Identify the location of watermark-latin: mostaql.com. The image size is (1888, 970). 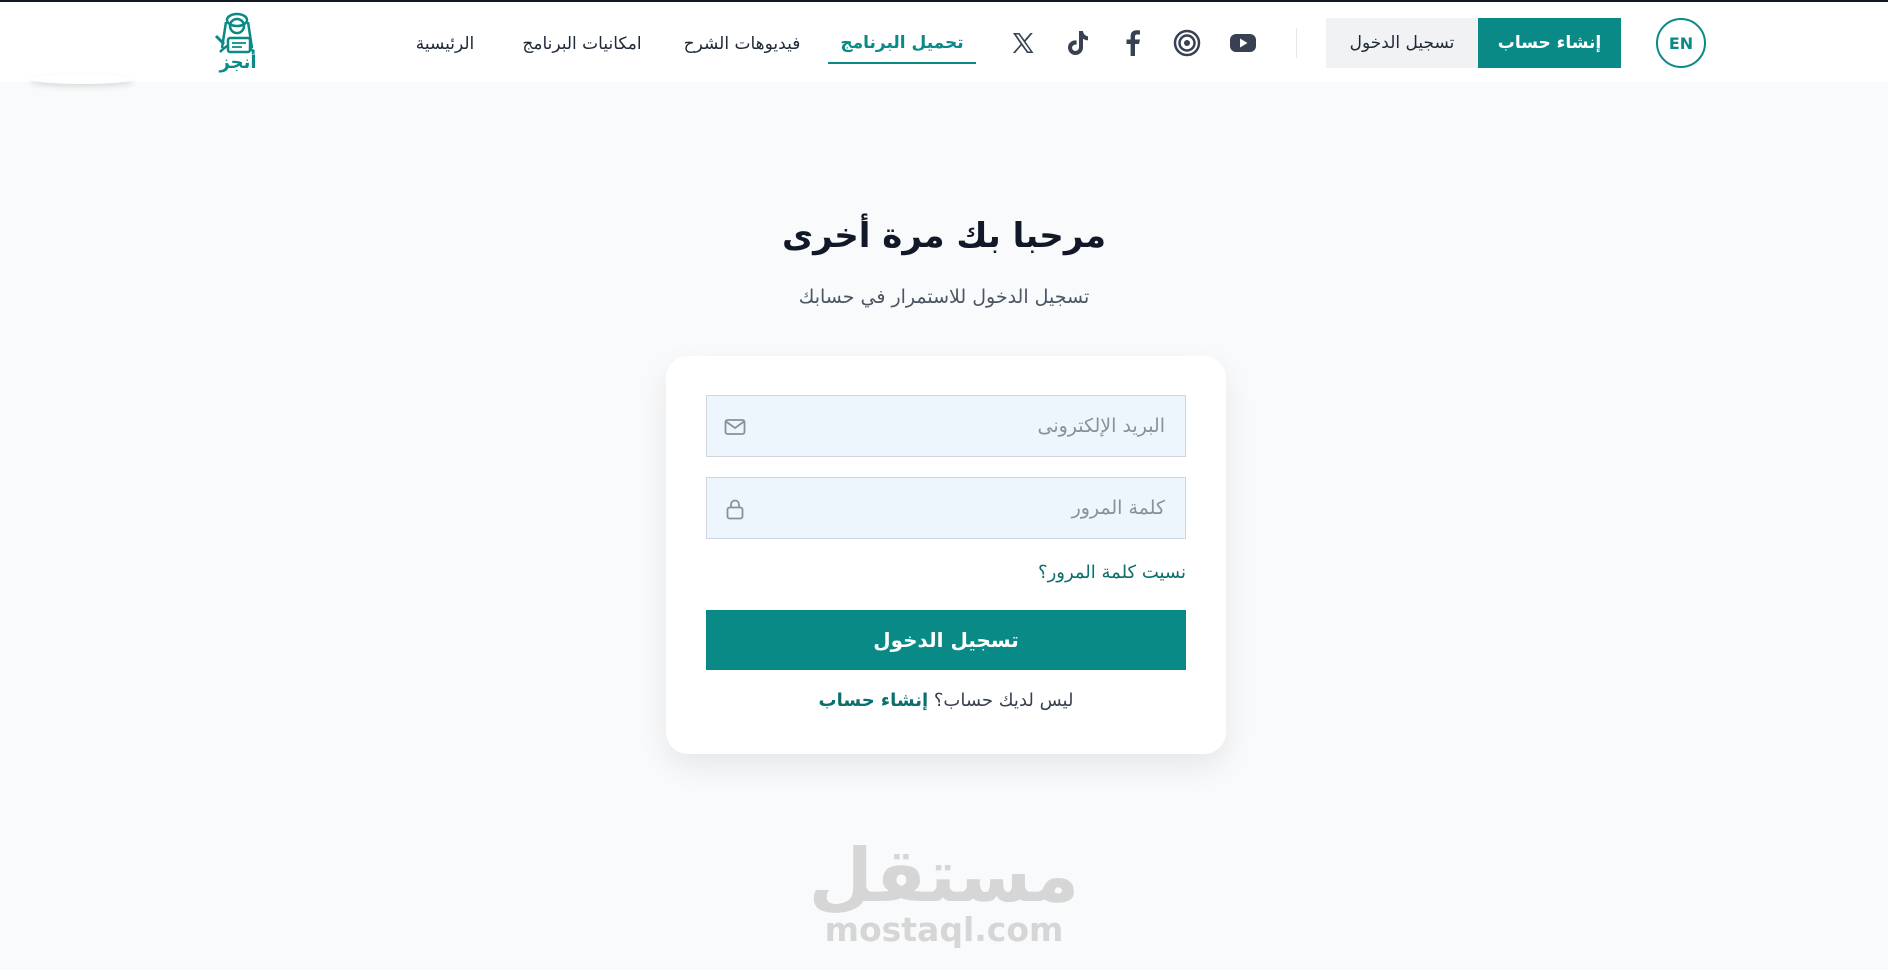
(944, 929).